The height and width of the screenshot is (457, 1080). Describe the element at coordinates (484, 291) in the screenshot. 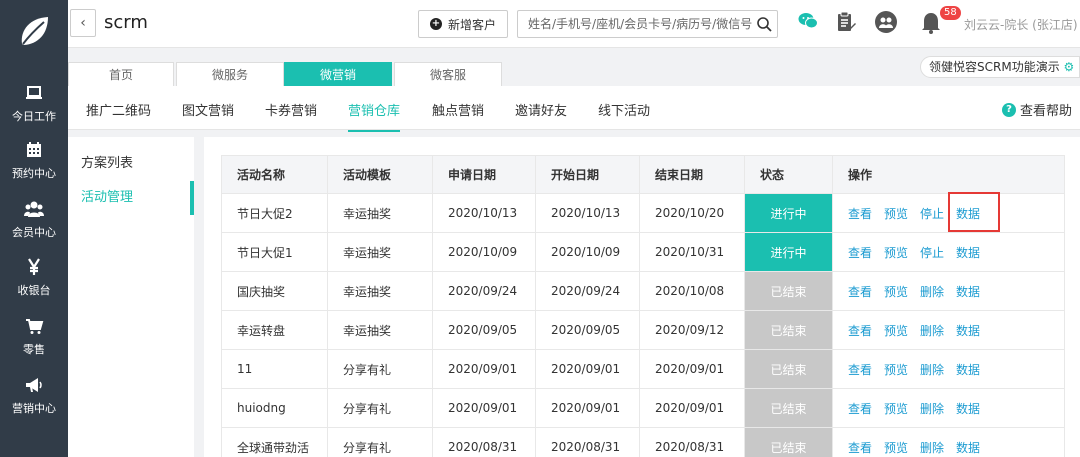

I see `cell-apply-date: 2020/09/24` at that location.